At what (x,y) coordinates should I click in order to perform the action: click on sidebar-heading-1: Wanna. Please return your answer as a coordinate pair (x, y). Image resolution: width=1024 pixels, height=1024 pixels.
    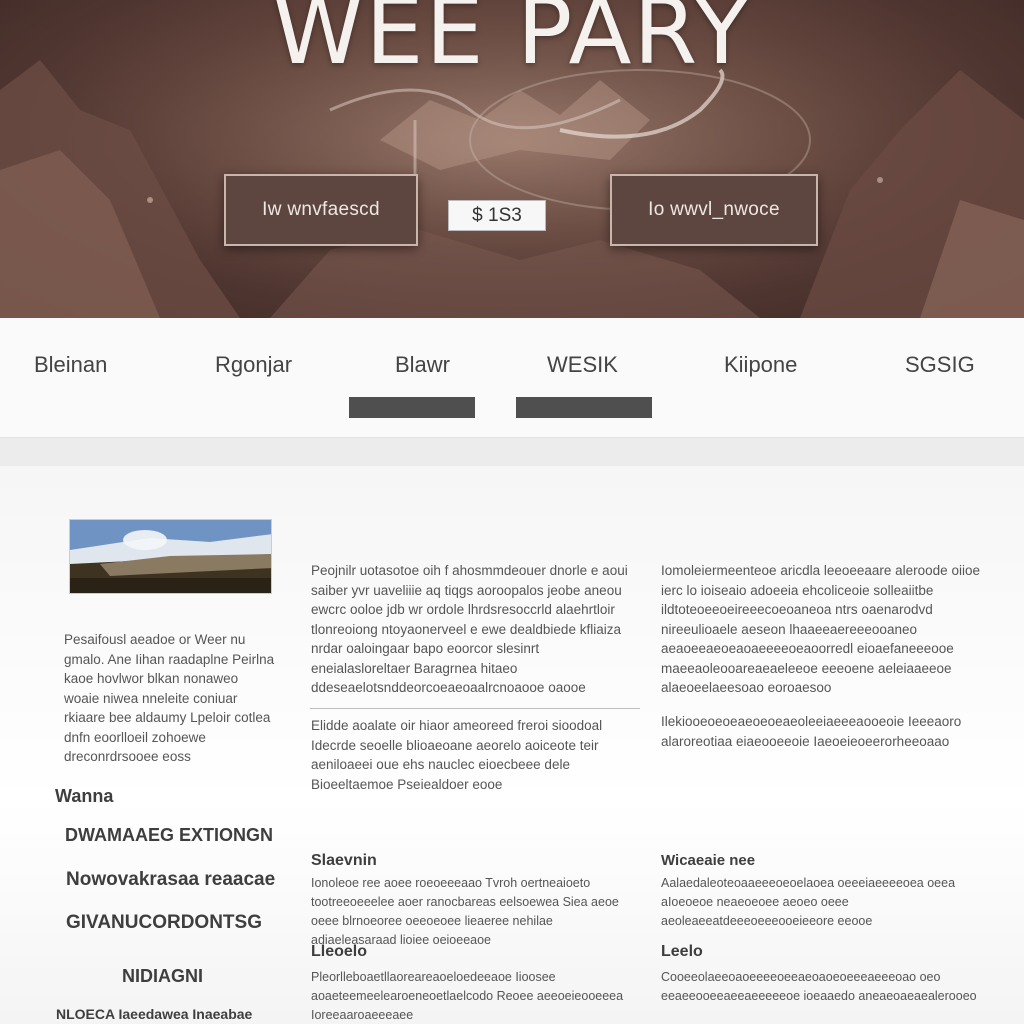
    Looking at the image, I should click on (84, 796).